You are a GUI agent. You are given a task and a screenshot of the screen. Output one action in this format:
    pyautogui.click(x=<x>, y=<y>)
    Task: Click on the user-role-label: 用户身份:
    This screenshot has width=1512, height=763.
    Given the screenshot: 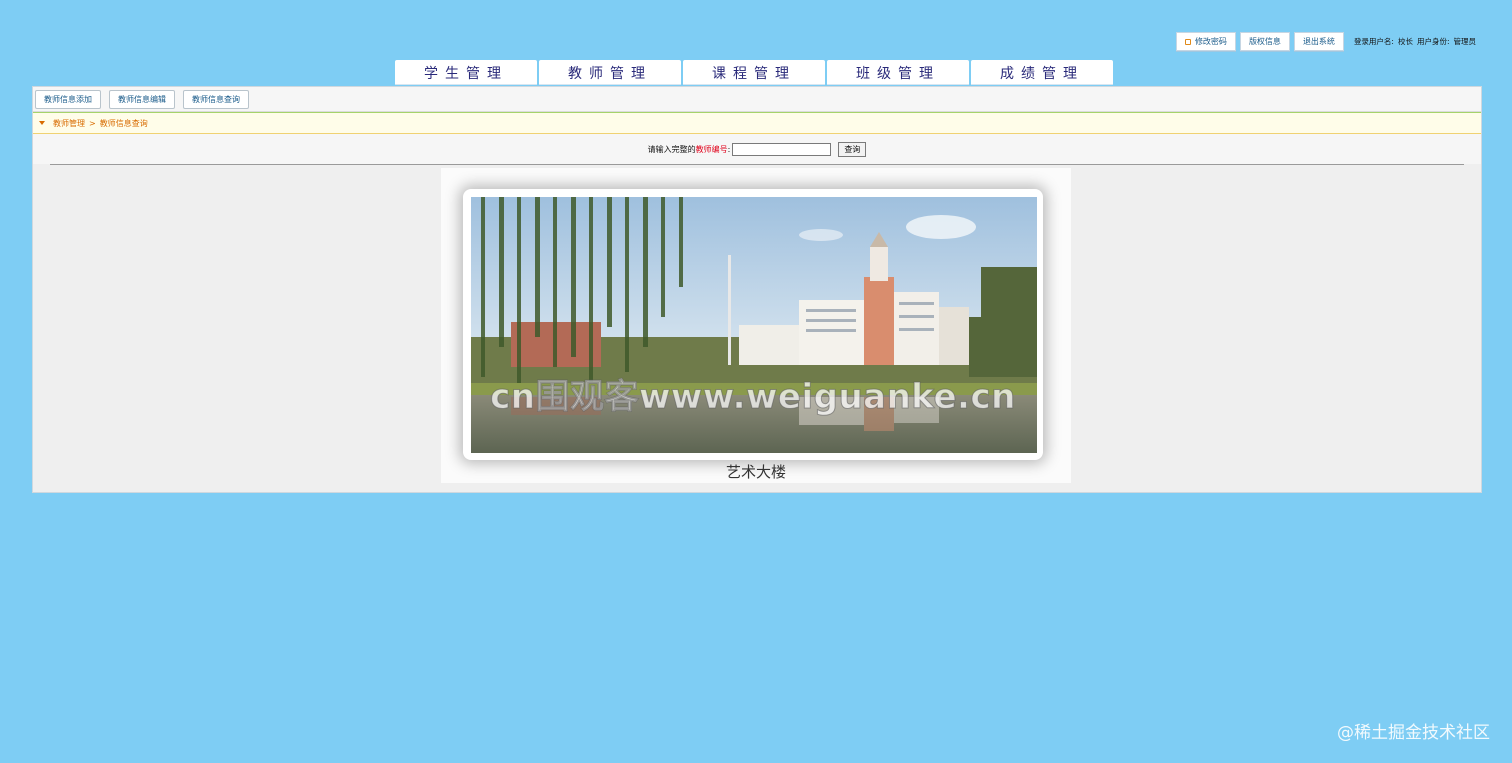 What is the action you would take?
    pyautogui.click(x=1433, y=41)
    